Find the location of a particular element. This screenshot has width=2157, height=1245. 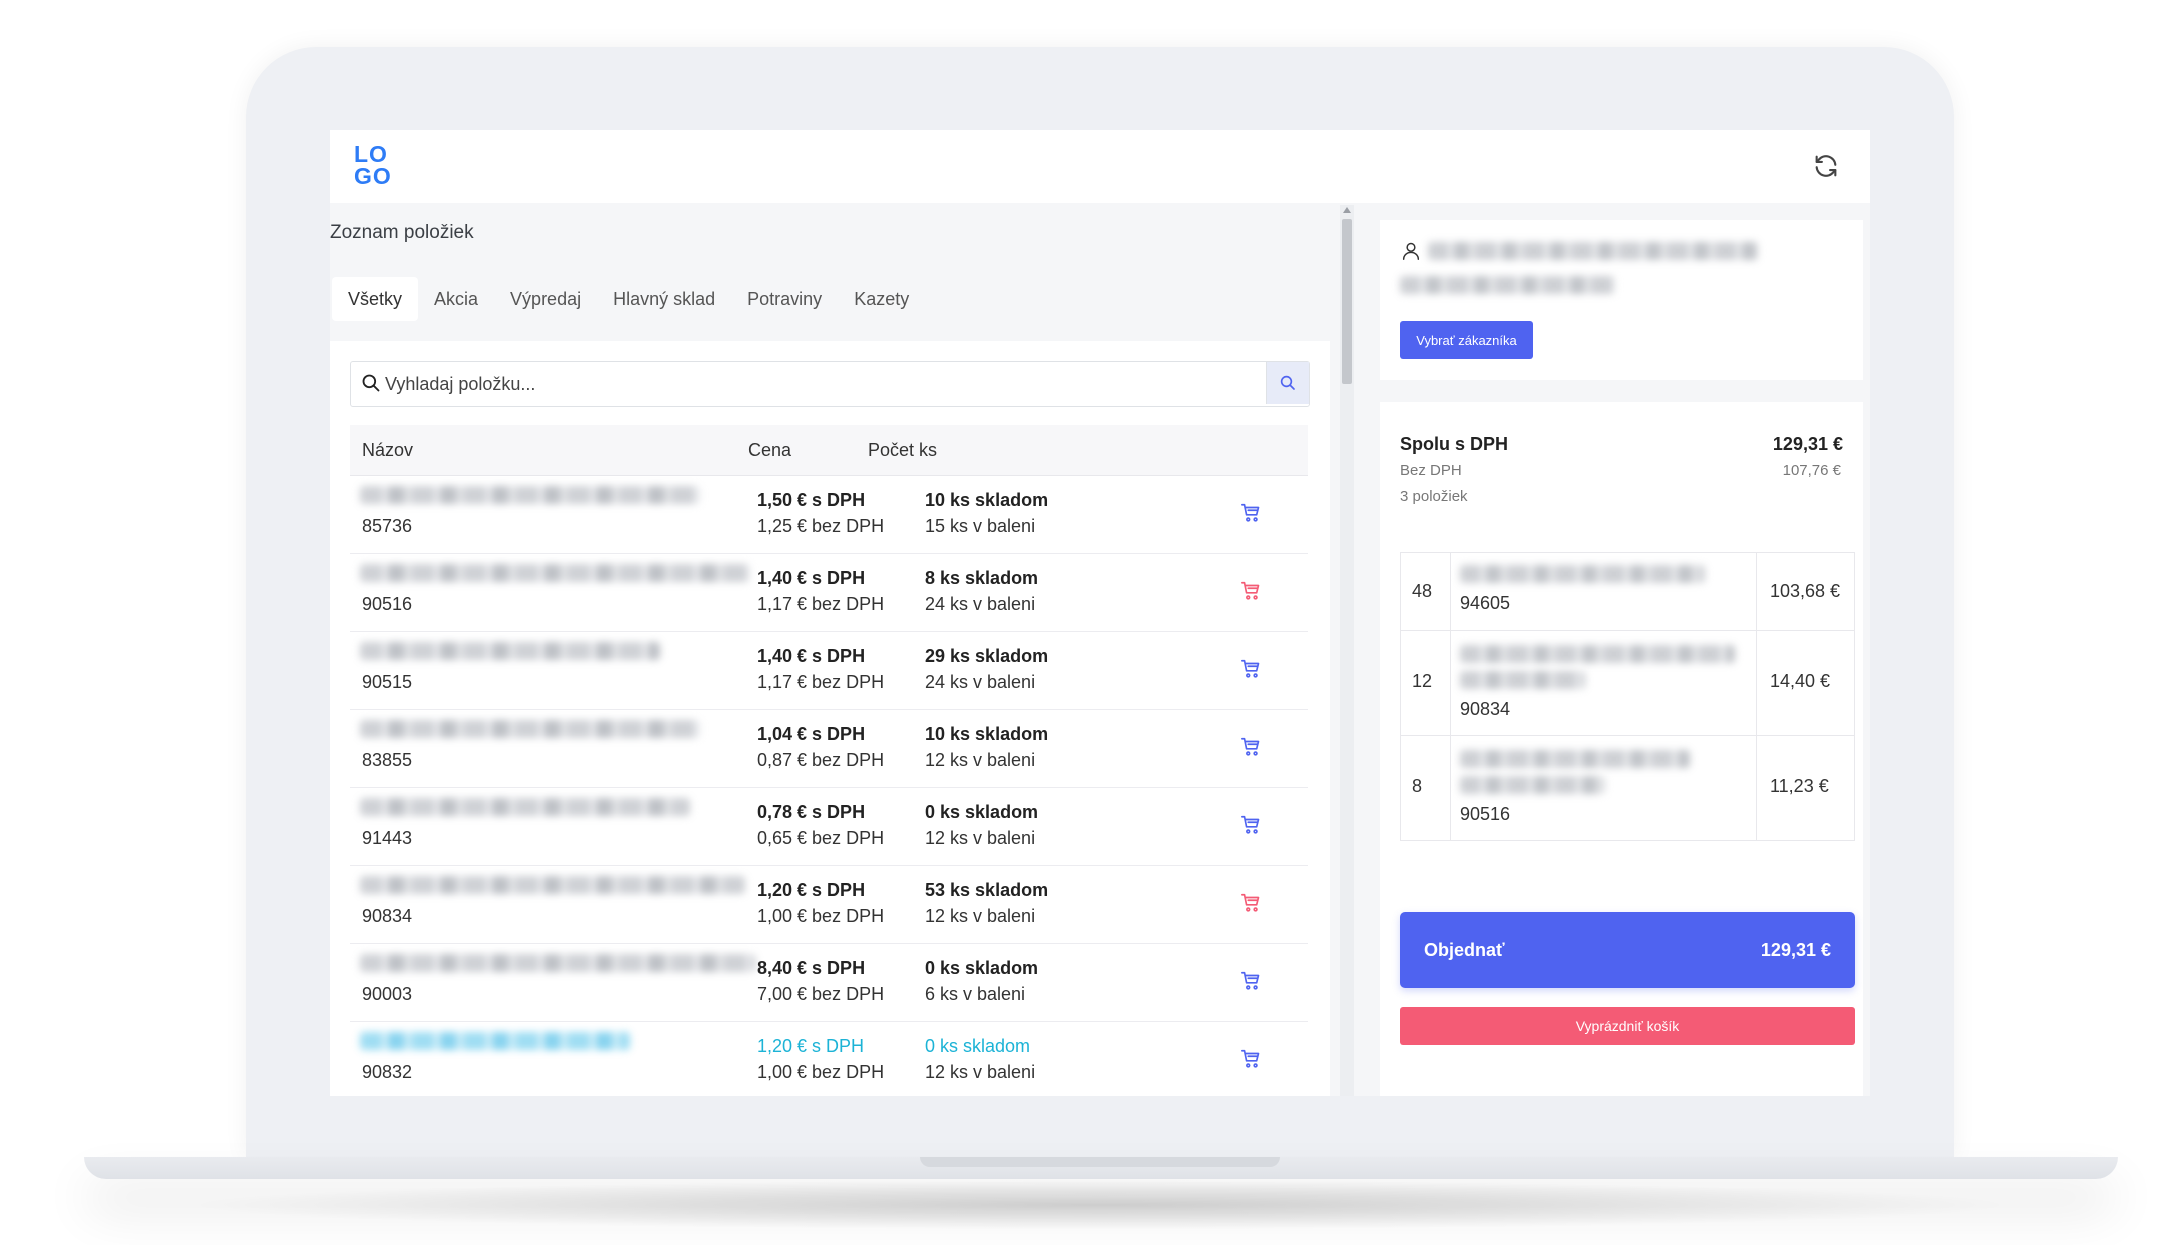

order-button: Objednať 129,31 € is located at coordinates (1627, 950).